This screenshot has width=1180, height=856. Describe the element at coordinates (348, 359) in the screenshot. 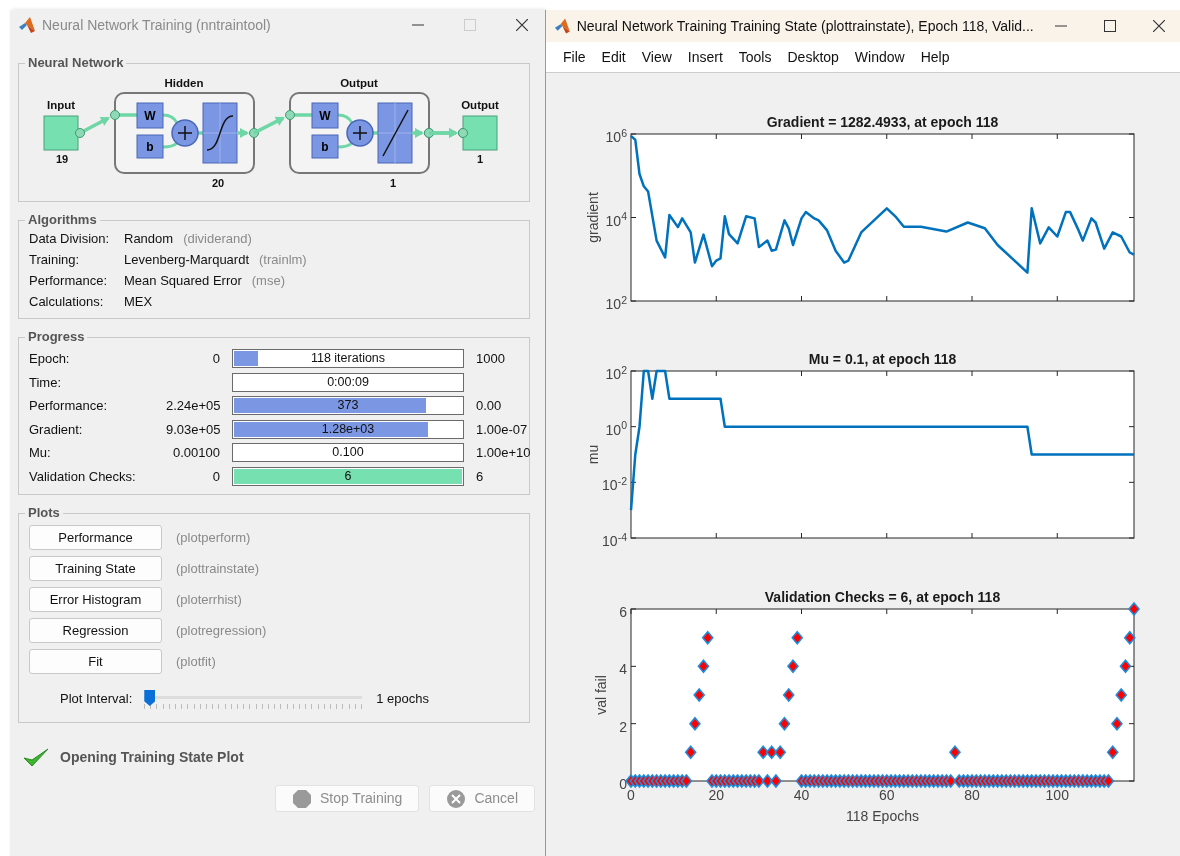

I see `progress-text: 118 iterations` at that location.